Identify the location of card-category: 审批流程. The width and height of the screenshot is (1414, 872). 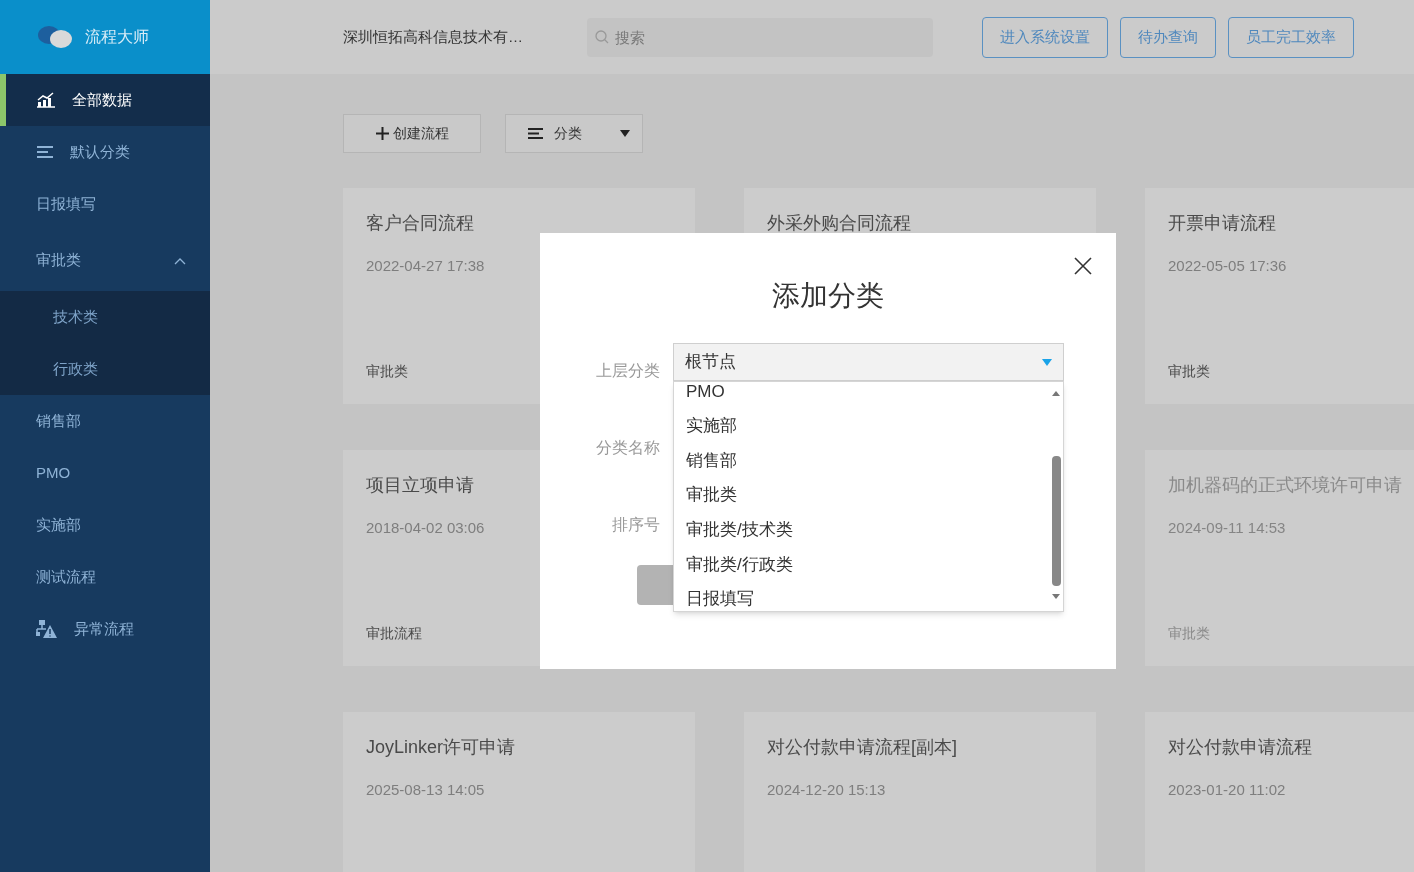
(394, 633).